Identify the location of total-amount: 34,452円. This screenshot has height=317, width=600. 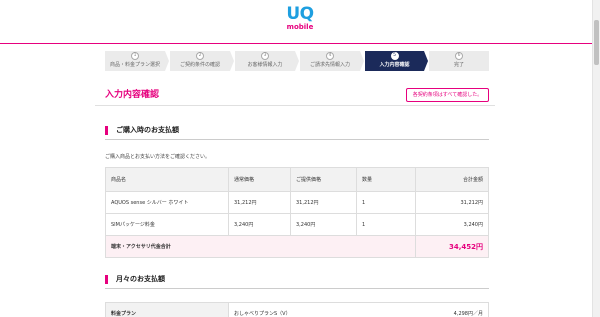
(452, 246).